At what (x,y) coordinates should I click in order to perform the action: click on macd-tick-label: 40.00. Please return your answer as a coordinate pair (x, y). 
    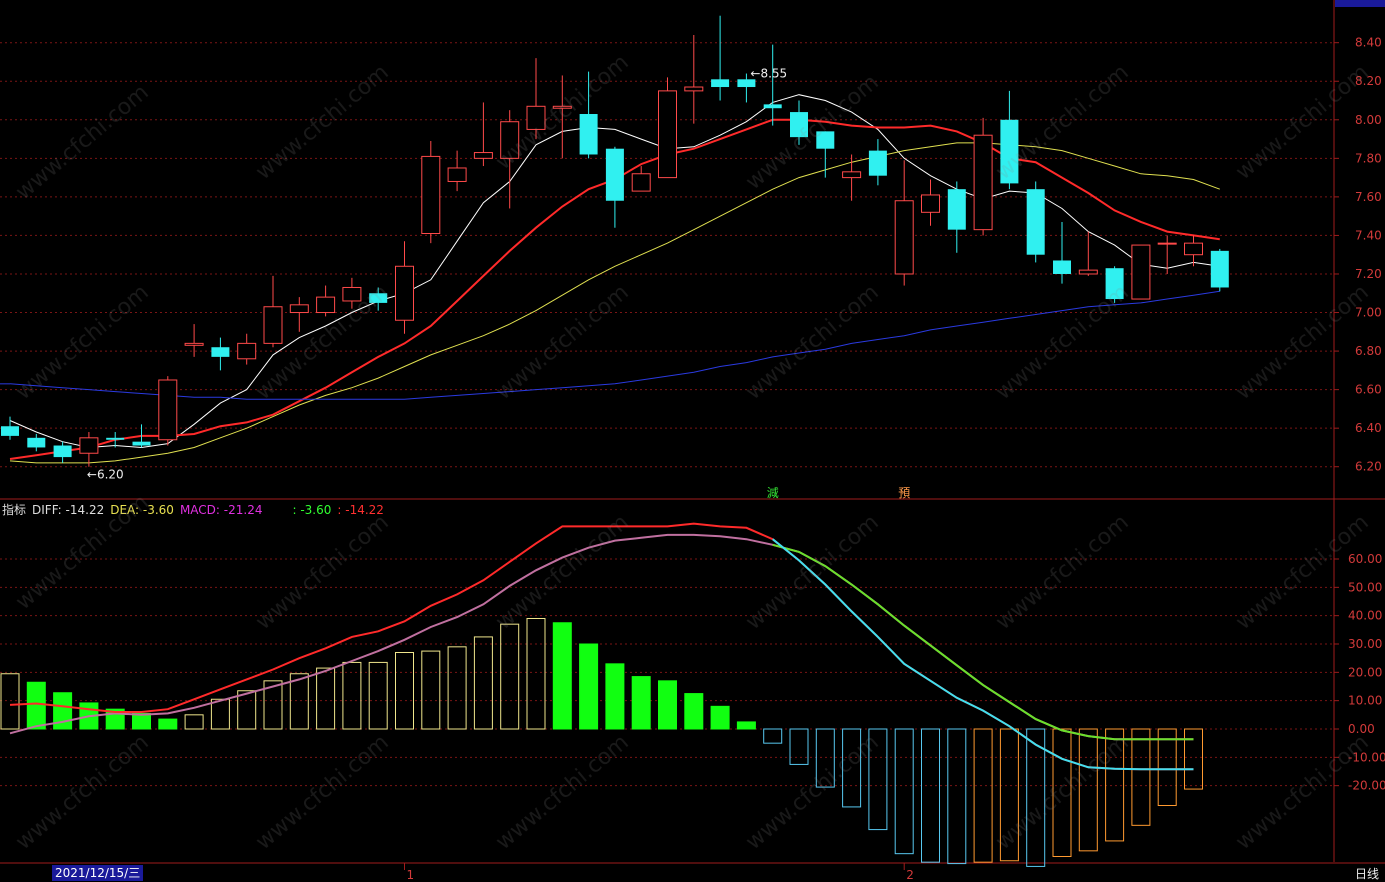
    Looking at the image, I should click on (1365, 616).